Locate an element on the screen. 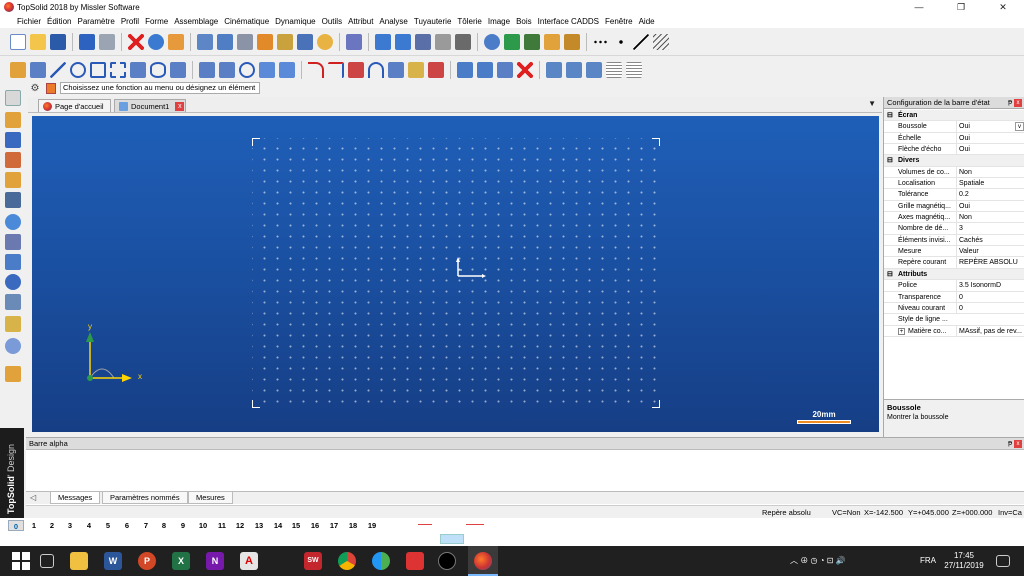 This screenshot has height=576, width=1024. close-tab-icon: x is located at coordinates (180, 106).